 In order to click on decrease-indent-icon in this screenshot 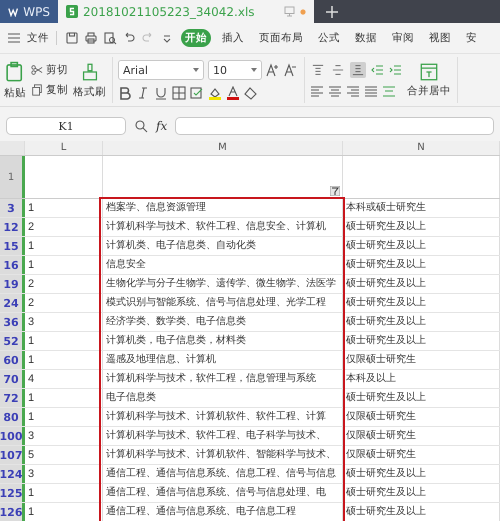, I will do `click(377, 70)`.